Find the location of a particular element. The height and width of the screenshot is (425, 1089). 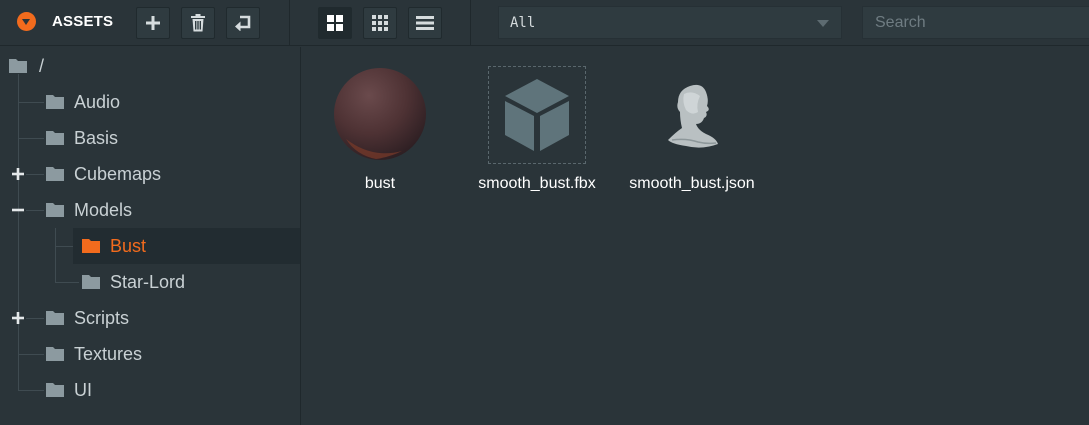

tree-item-audio: Audio is located at coordinates (83, 102).